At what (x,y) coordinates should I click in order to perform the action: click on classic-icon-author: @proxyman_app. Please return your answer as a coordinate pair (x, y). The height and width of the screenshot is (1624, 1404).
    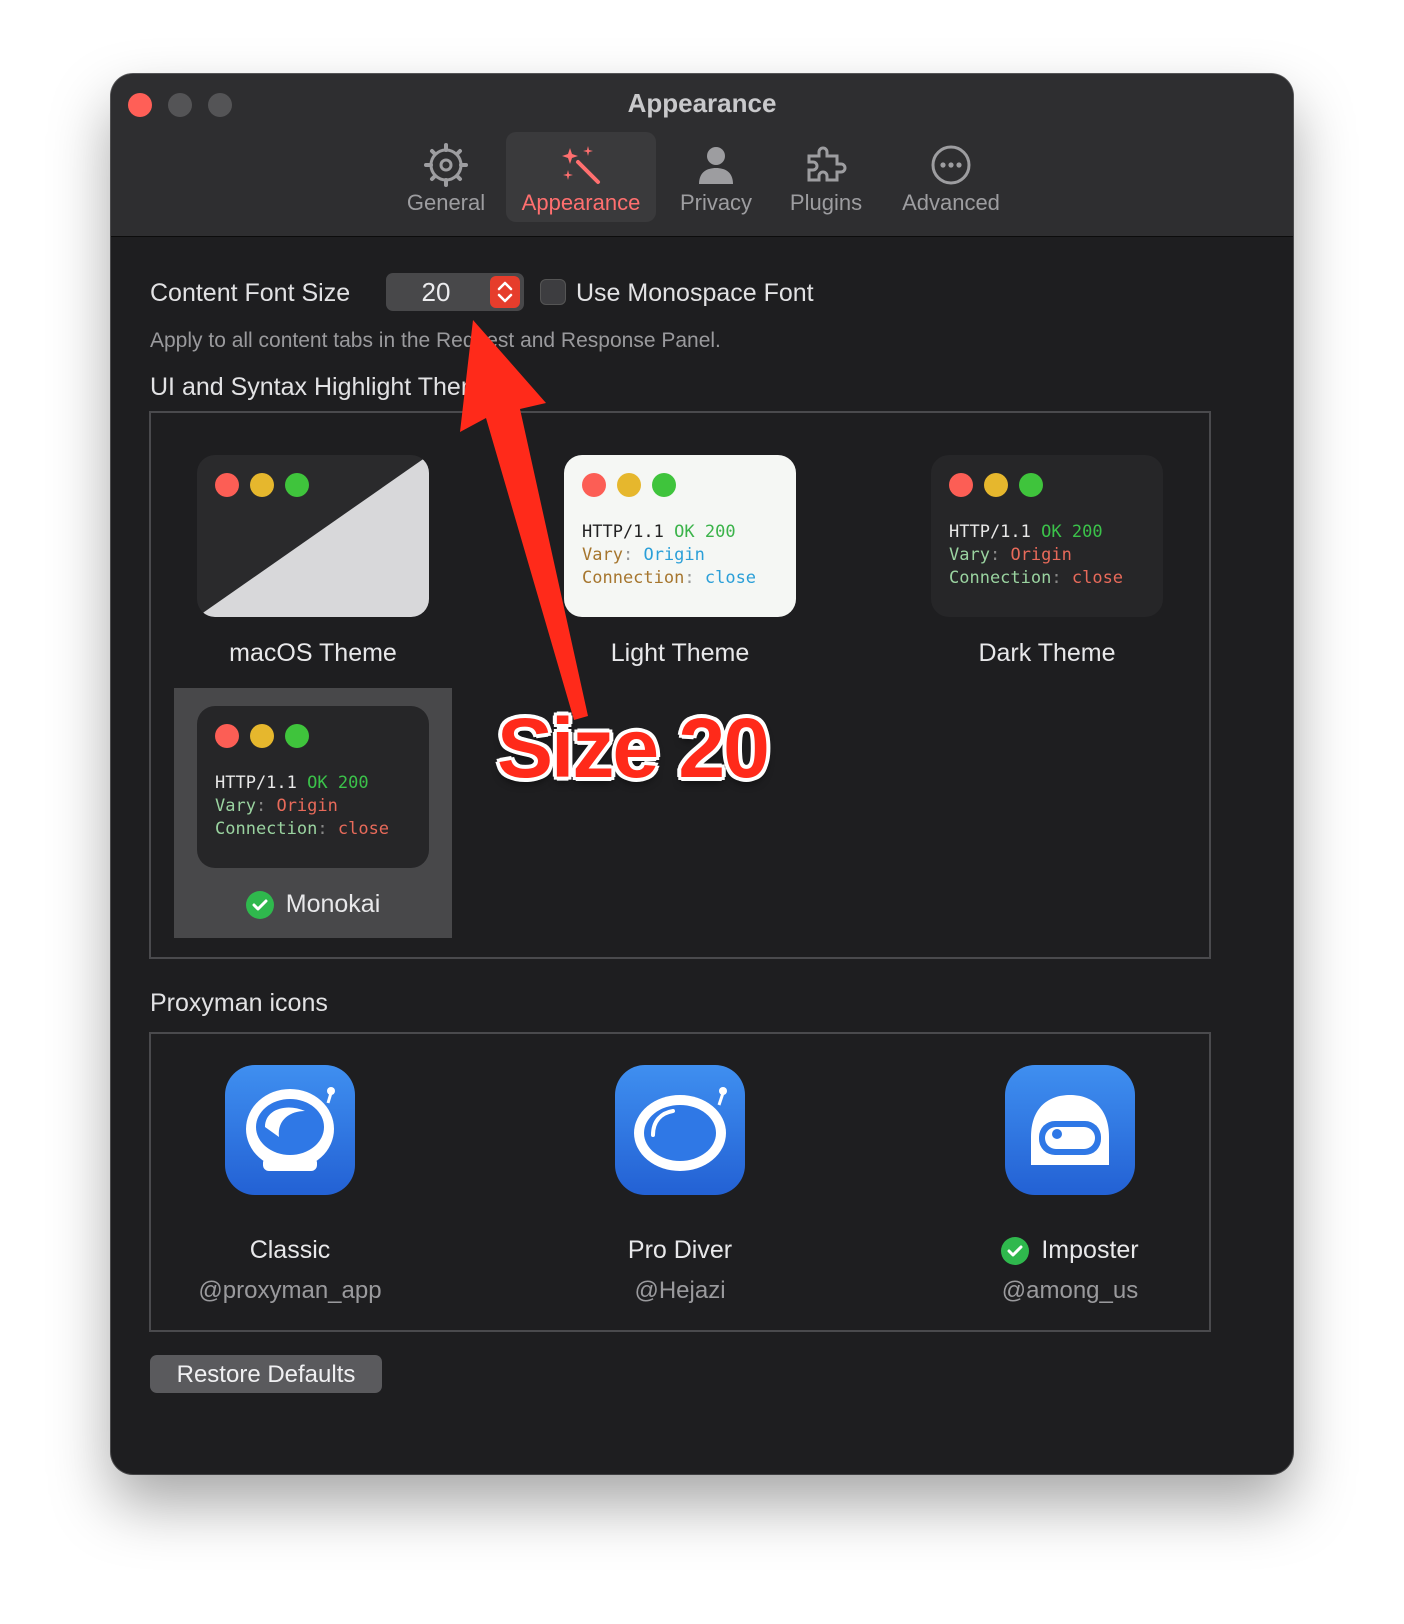
    Looking at the image, I should click on (290, 1290).